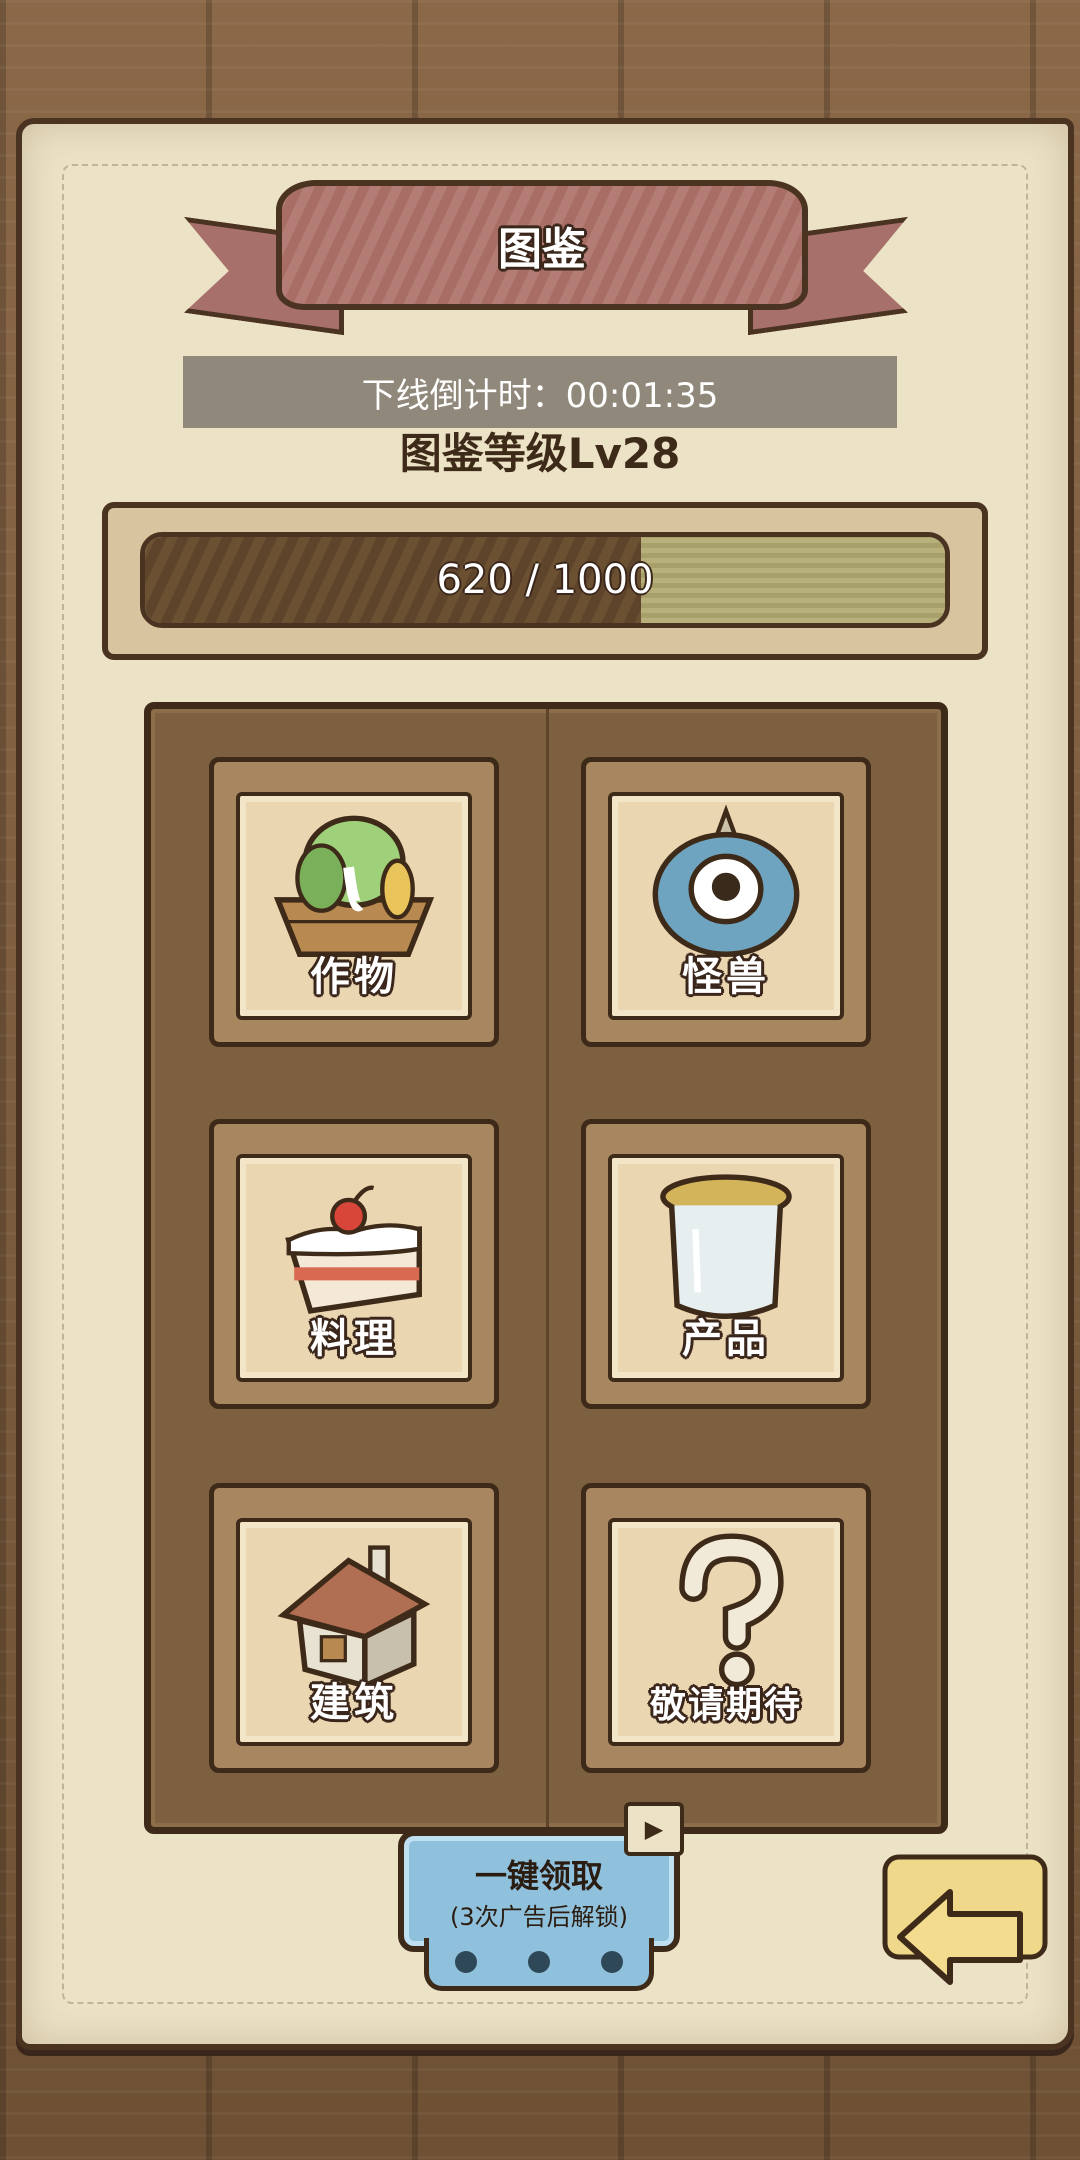 This screenshot has width=1080, height=2160. Describe the element at coordinates (542, 249) in the screenshot. I see `page-title: 图鉴` at that location.